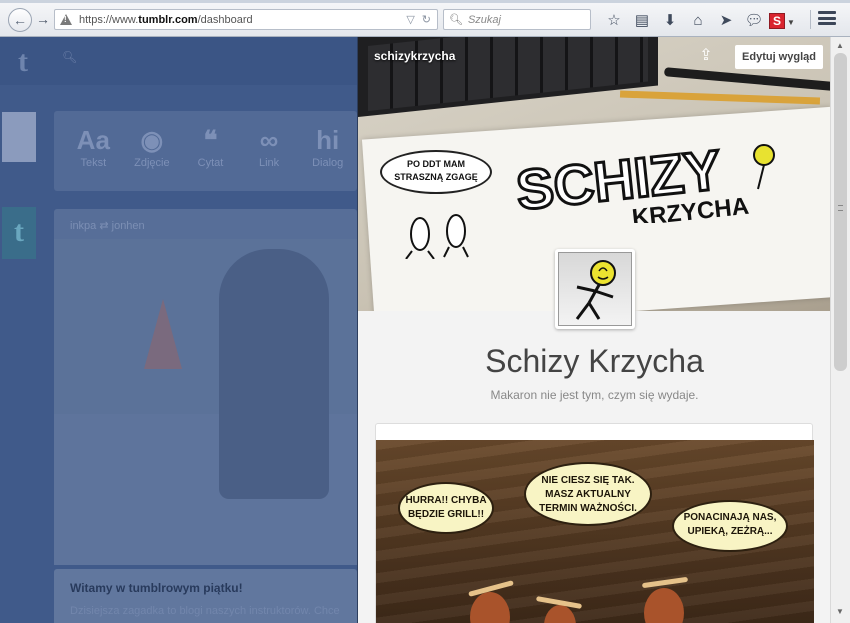  What do you see at coordinates (446, 508) in the screenshot?
I see `comic-bubble-1: HURRA!! CHYBA BĘDZIE GRILL!!` at bounding box center [446, 508].